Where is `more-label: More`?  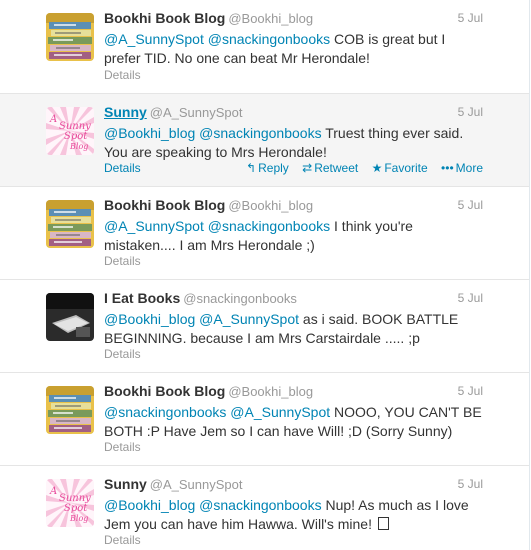 more-label: More is located at coordinates (469, 168).